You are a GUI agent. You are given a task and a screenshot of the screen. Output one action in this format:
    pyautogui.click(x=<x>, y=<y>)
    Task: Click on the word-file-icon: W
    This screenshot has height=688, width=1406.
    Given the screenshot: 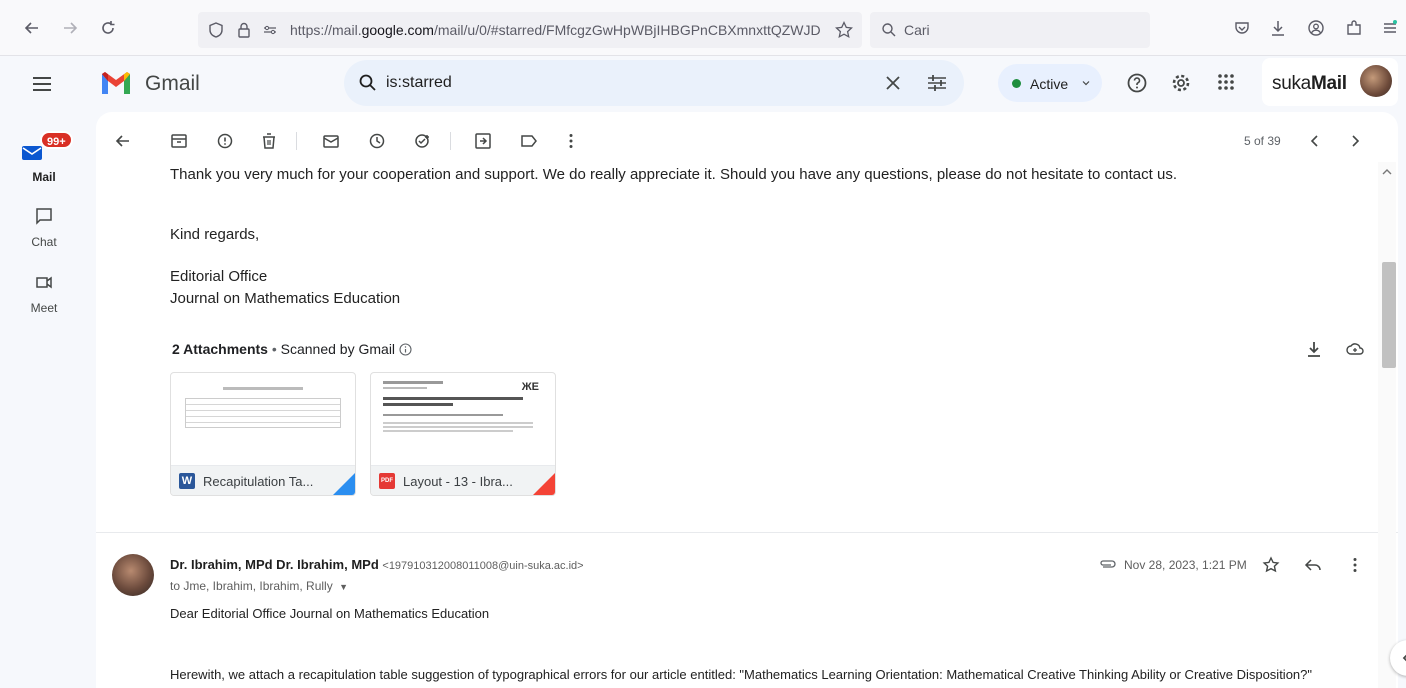 What is the action you would take?
    pyautogui.click(x=187, y=481)
    